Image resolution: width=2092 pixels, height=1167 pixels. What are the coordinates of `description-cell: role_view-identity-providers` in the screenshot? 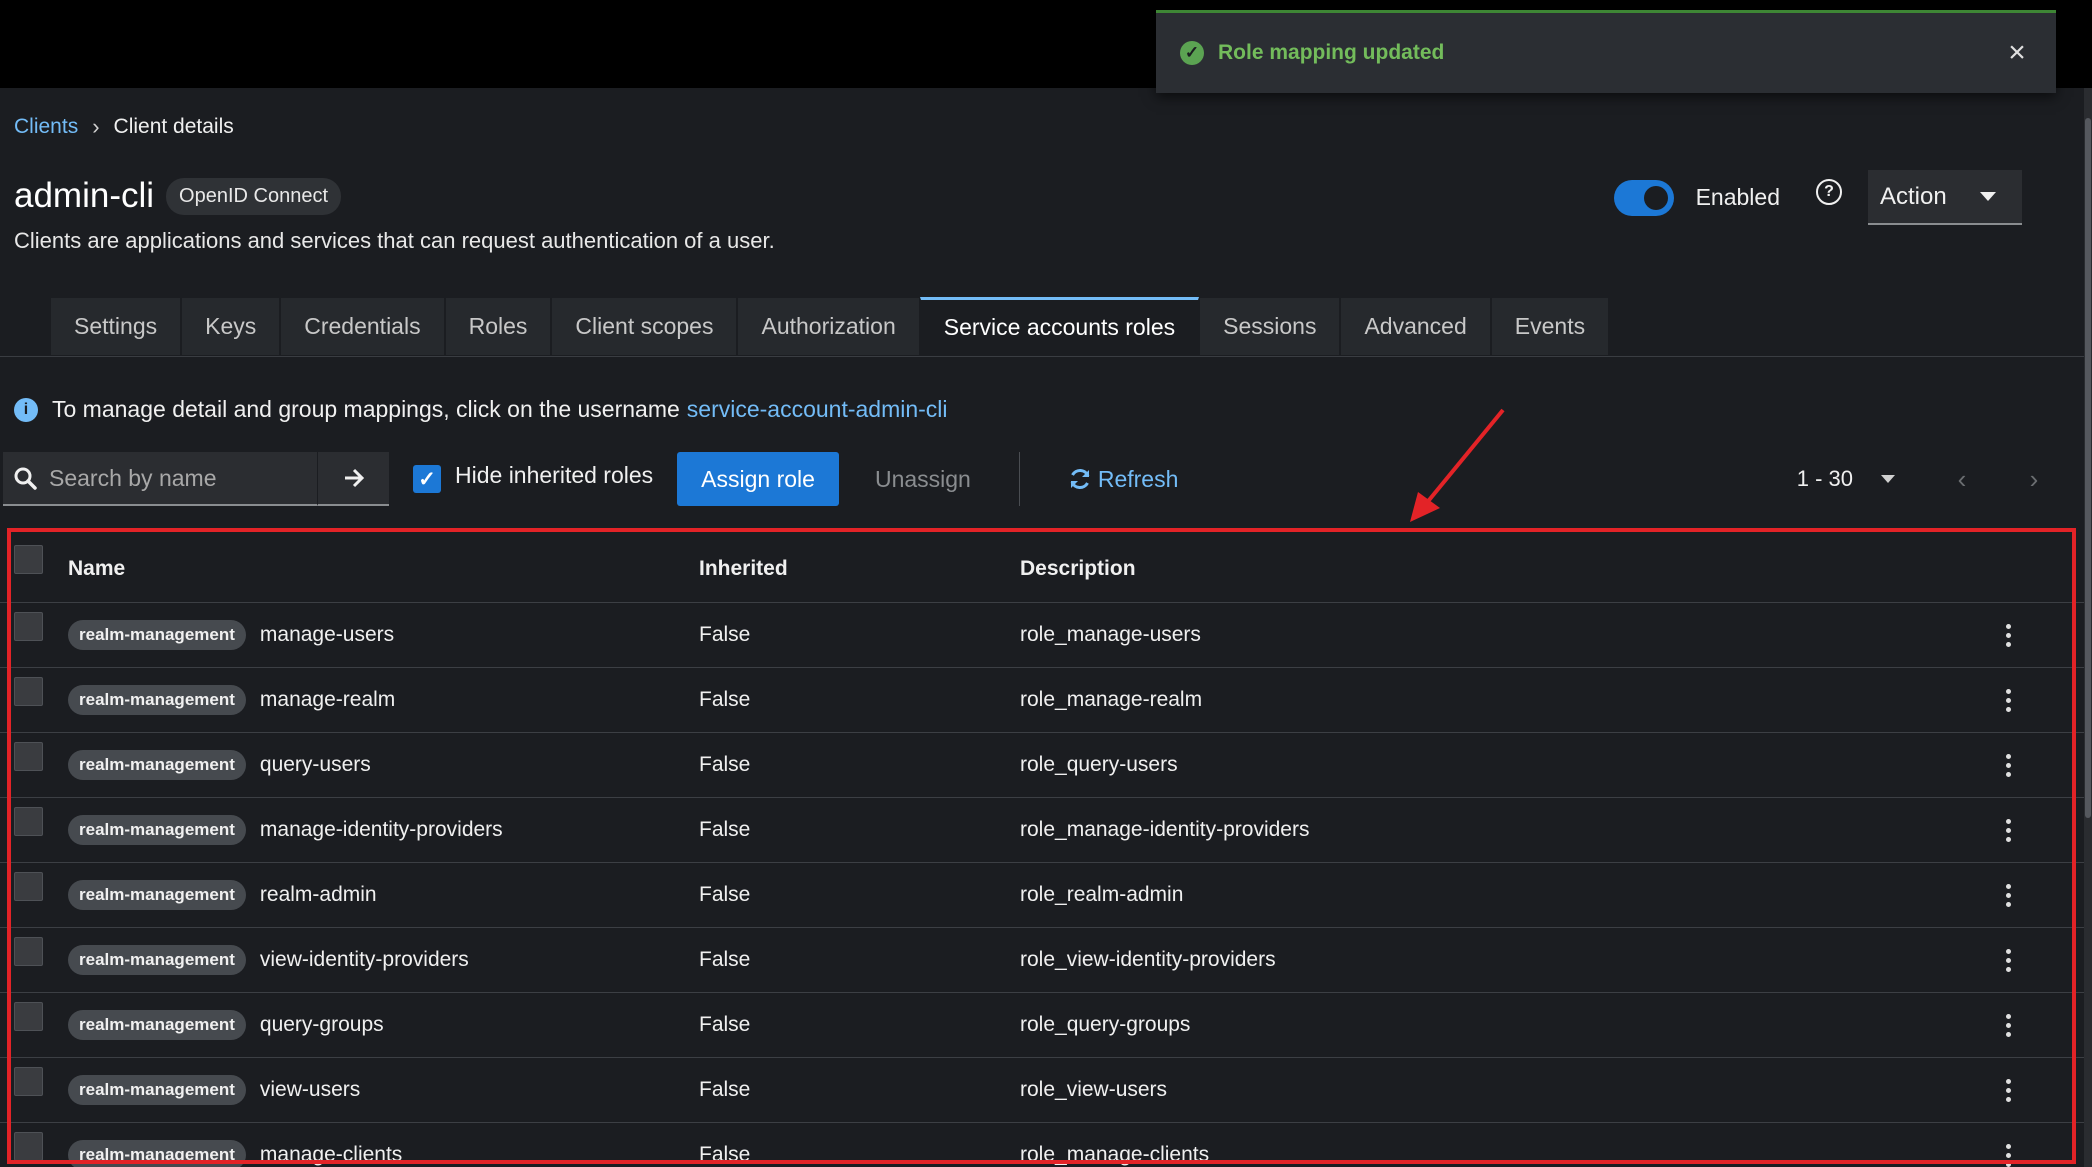 It's located at (1148, 959).